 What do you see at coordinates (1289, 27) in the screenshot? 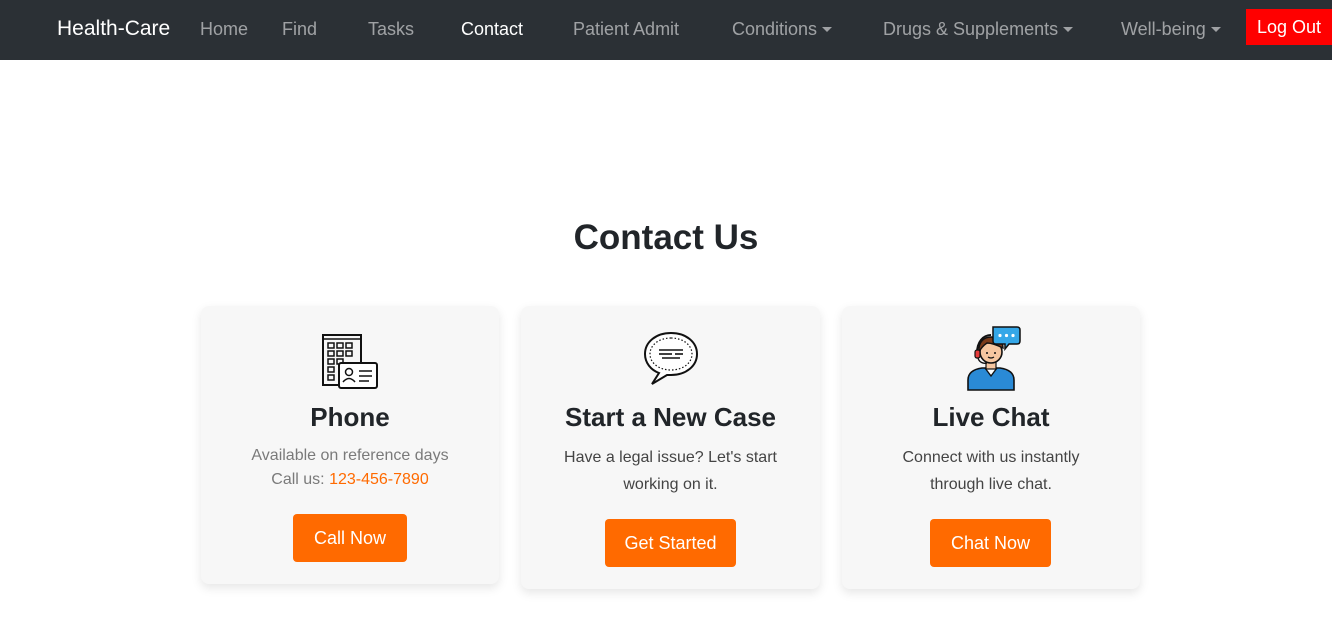
I see `logout-button: Log Out` at bounding box center [1289, 27].